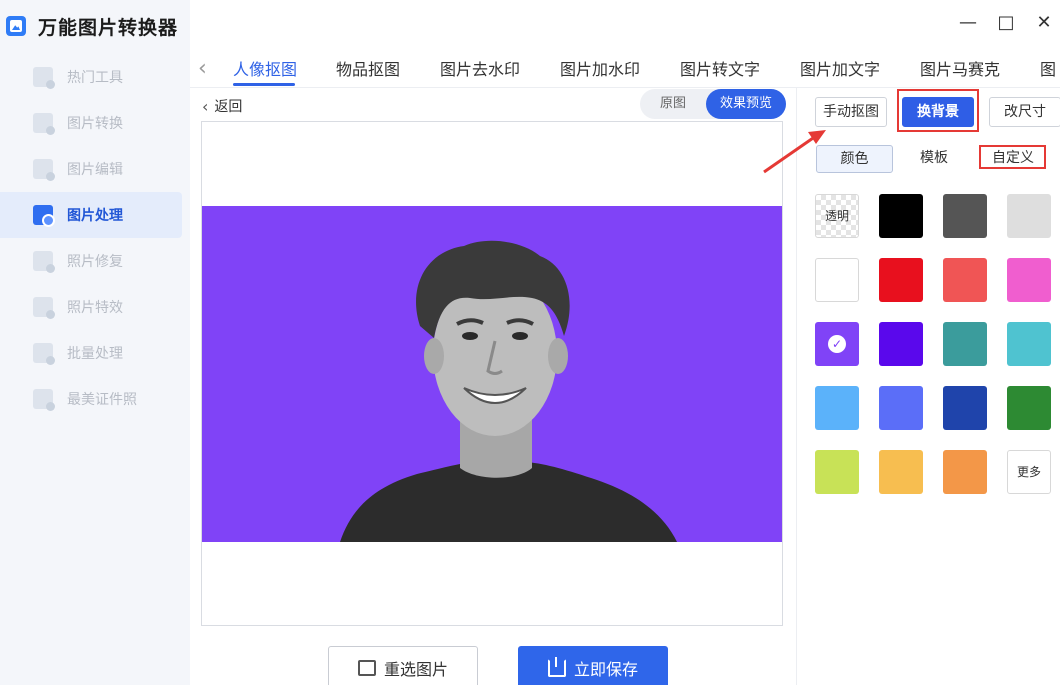 The width and height of the screenshot is (1060, 685). Describe the element at coordinates (1006, 22) in the screenshot. I see `maximize-button: □` at that location.